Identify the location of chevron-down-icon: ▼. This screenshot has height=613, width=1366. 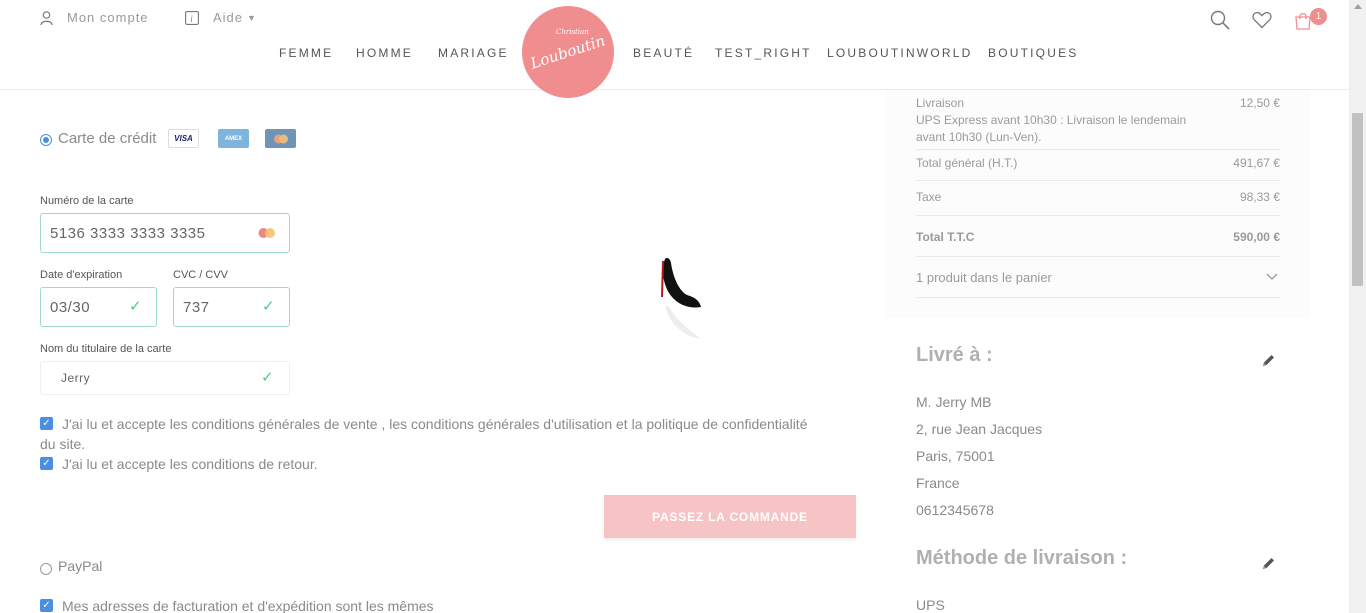
(252, 17).